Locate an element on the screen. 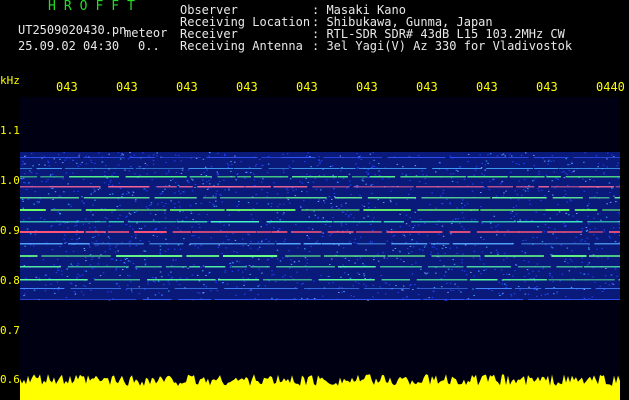  app-title: HROFFT is located at coordinates (95, 7).